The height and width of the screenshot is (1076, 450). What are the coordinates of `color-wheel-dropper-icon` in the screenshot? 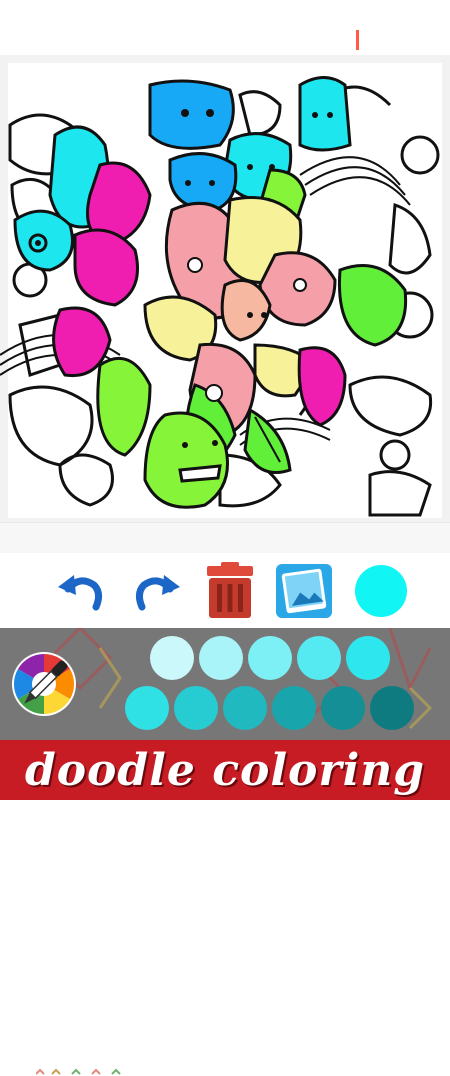 It's located at (44, 684).